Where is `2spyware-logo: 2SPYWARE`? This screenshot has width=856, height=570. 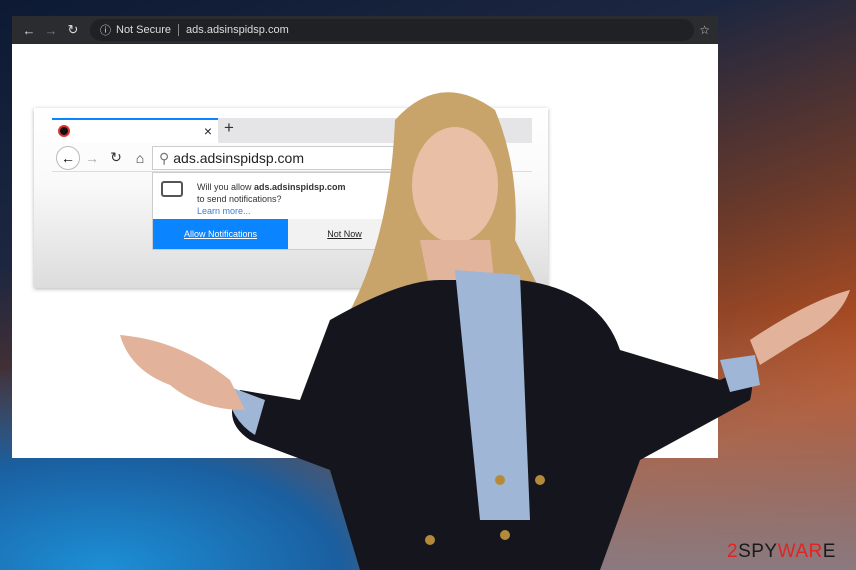 2spyware-logo: 2SPYWARE is located at coordinates (781, 551).